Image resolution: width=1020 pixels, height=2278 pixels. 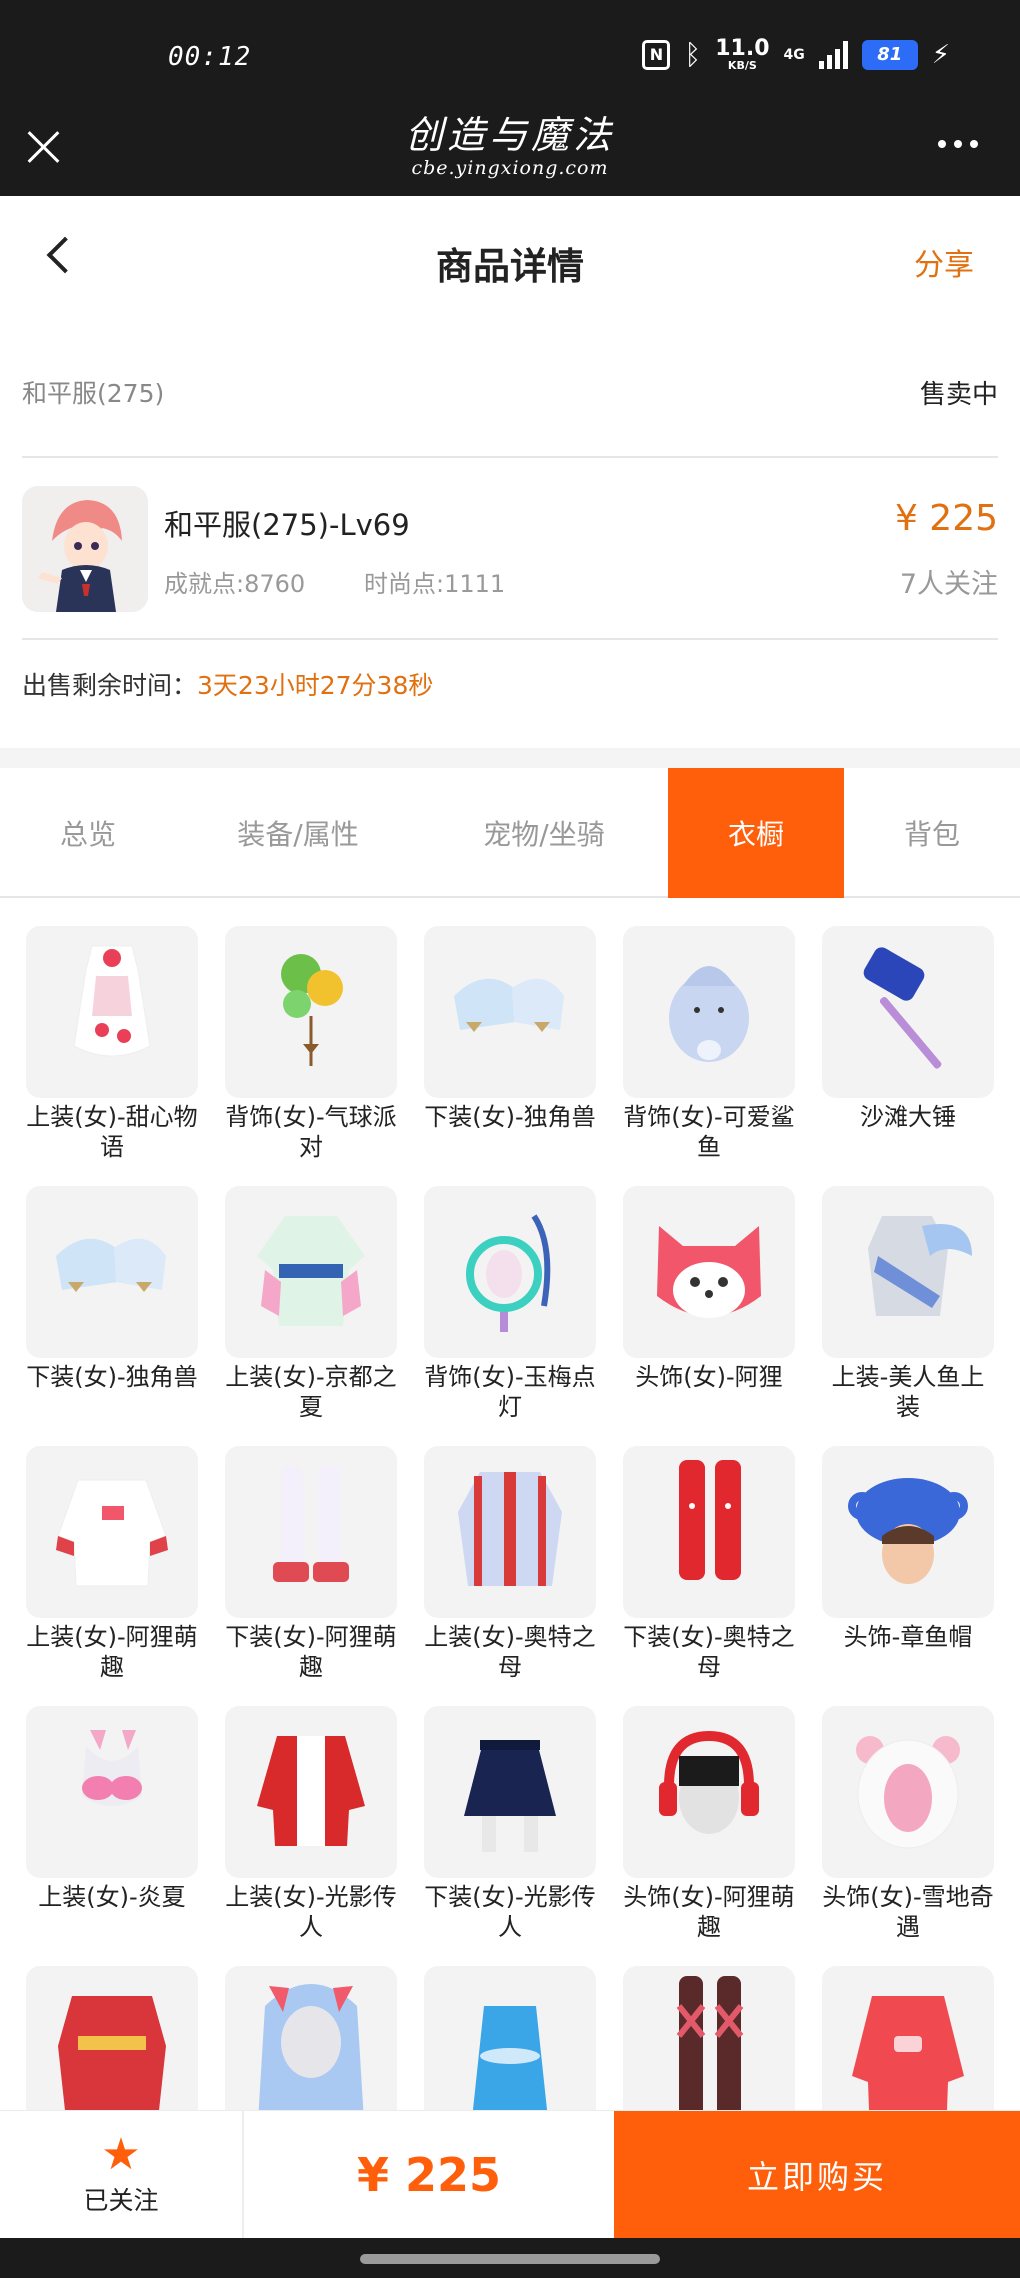 I want to click on nfc-icon: N, so click(x=656, y=54).